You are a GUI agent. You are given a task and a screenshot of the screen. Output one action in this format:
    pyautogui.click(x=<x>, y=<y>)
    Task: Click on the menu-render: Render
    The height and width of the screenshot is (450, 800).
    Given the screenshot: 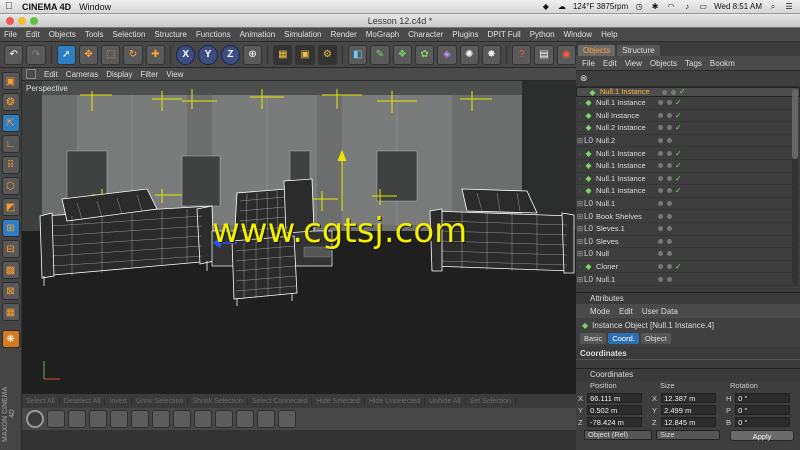 What is the action you would take?
    pyautogui.click(x=344, y=34)
    